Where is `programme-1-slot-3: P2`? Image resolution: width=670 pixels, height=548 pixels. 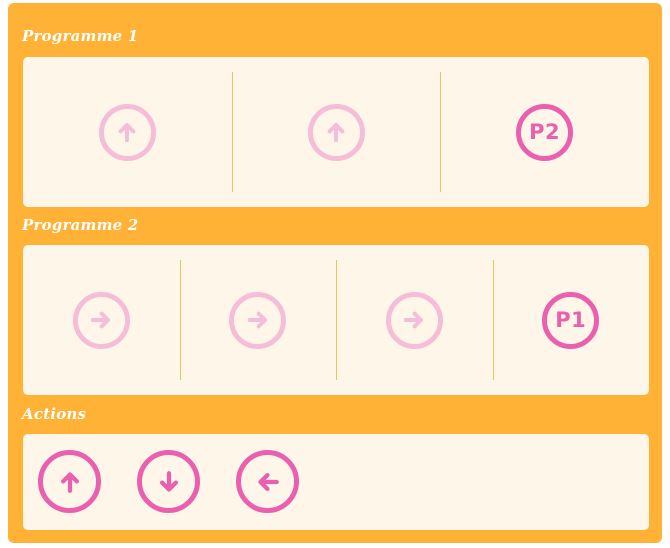 programme-1-slot-3: P2 is located at coordinates (544, 132).